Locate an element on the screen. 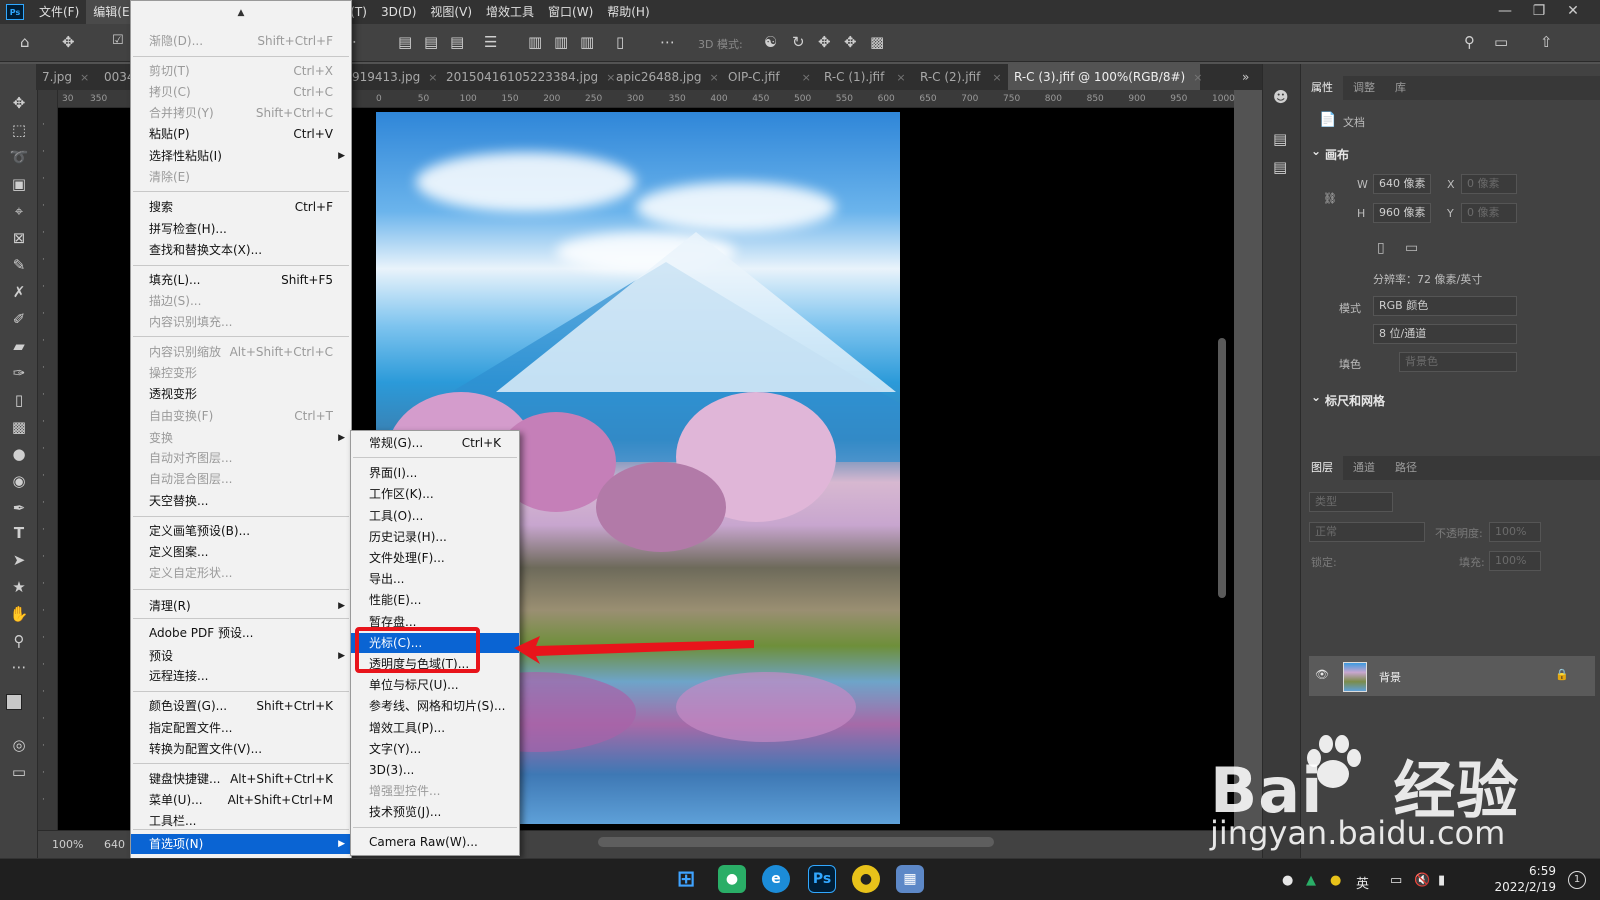  fill-opacity-field: 100% is located at coordinates (1515, 561).